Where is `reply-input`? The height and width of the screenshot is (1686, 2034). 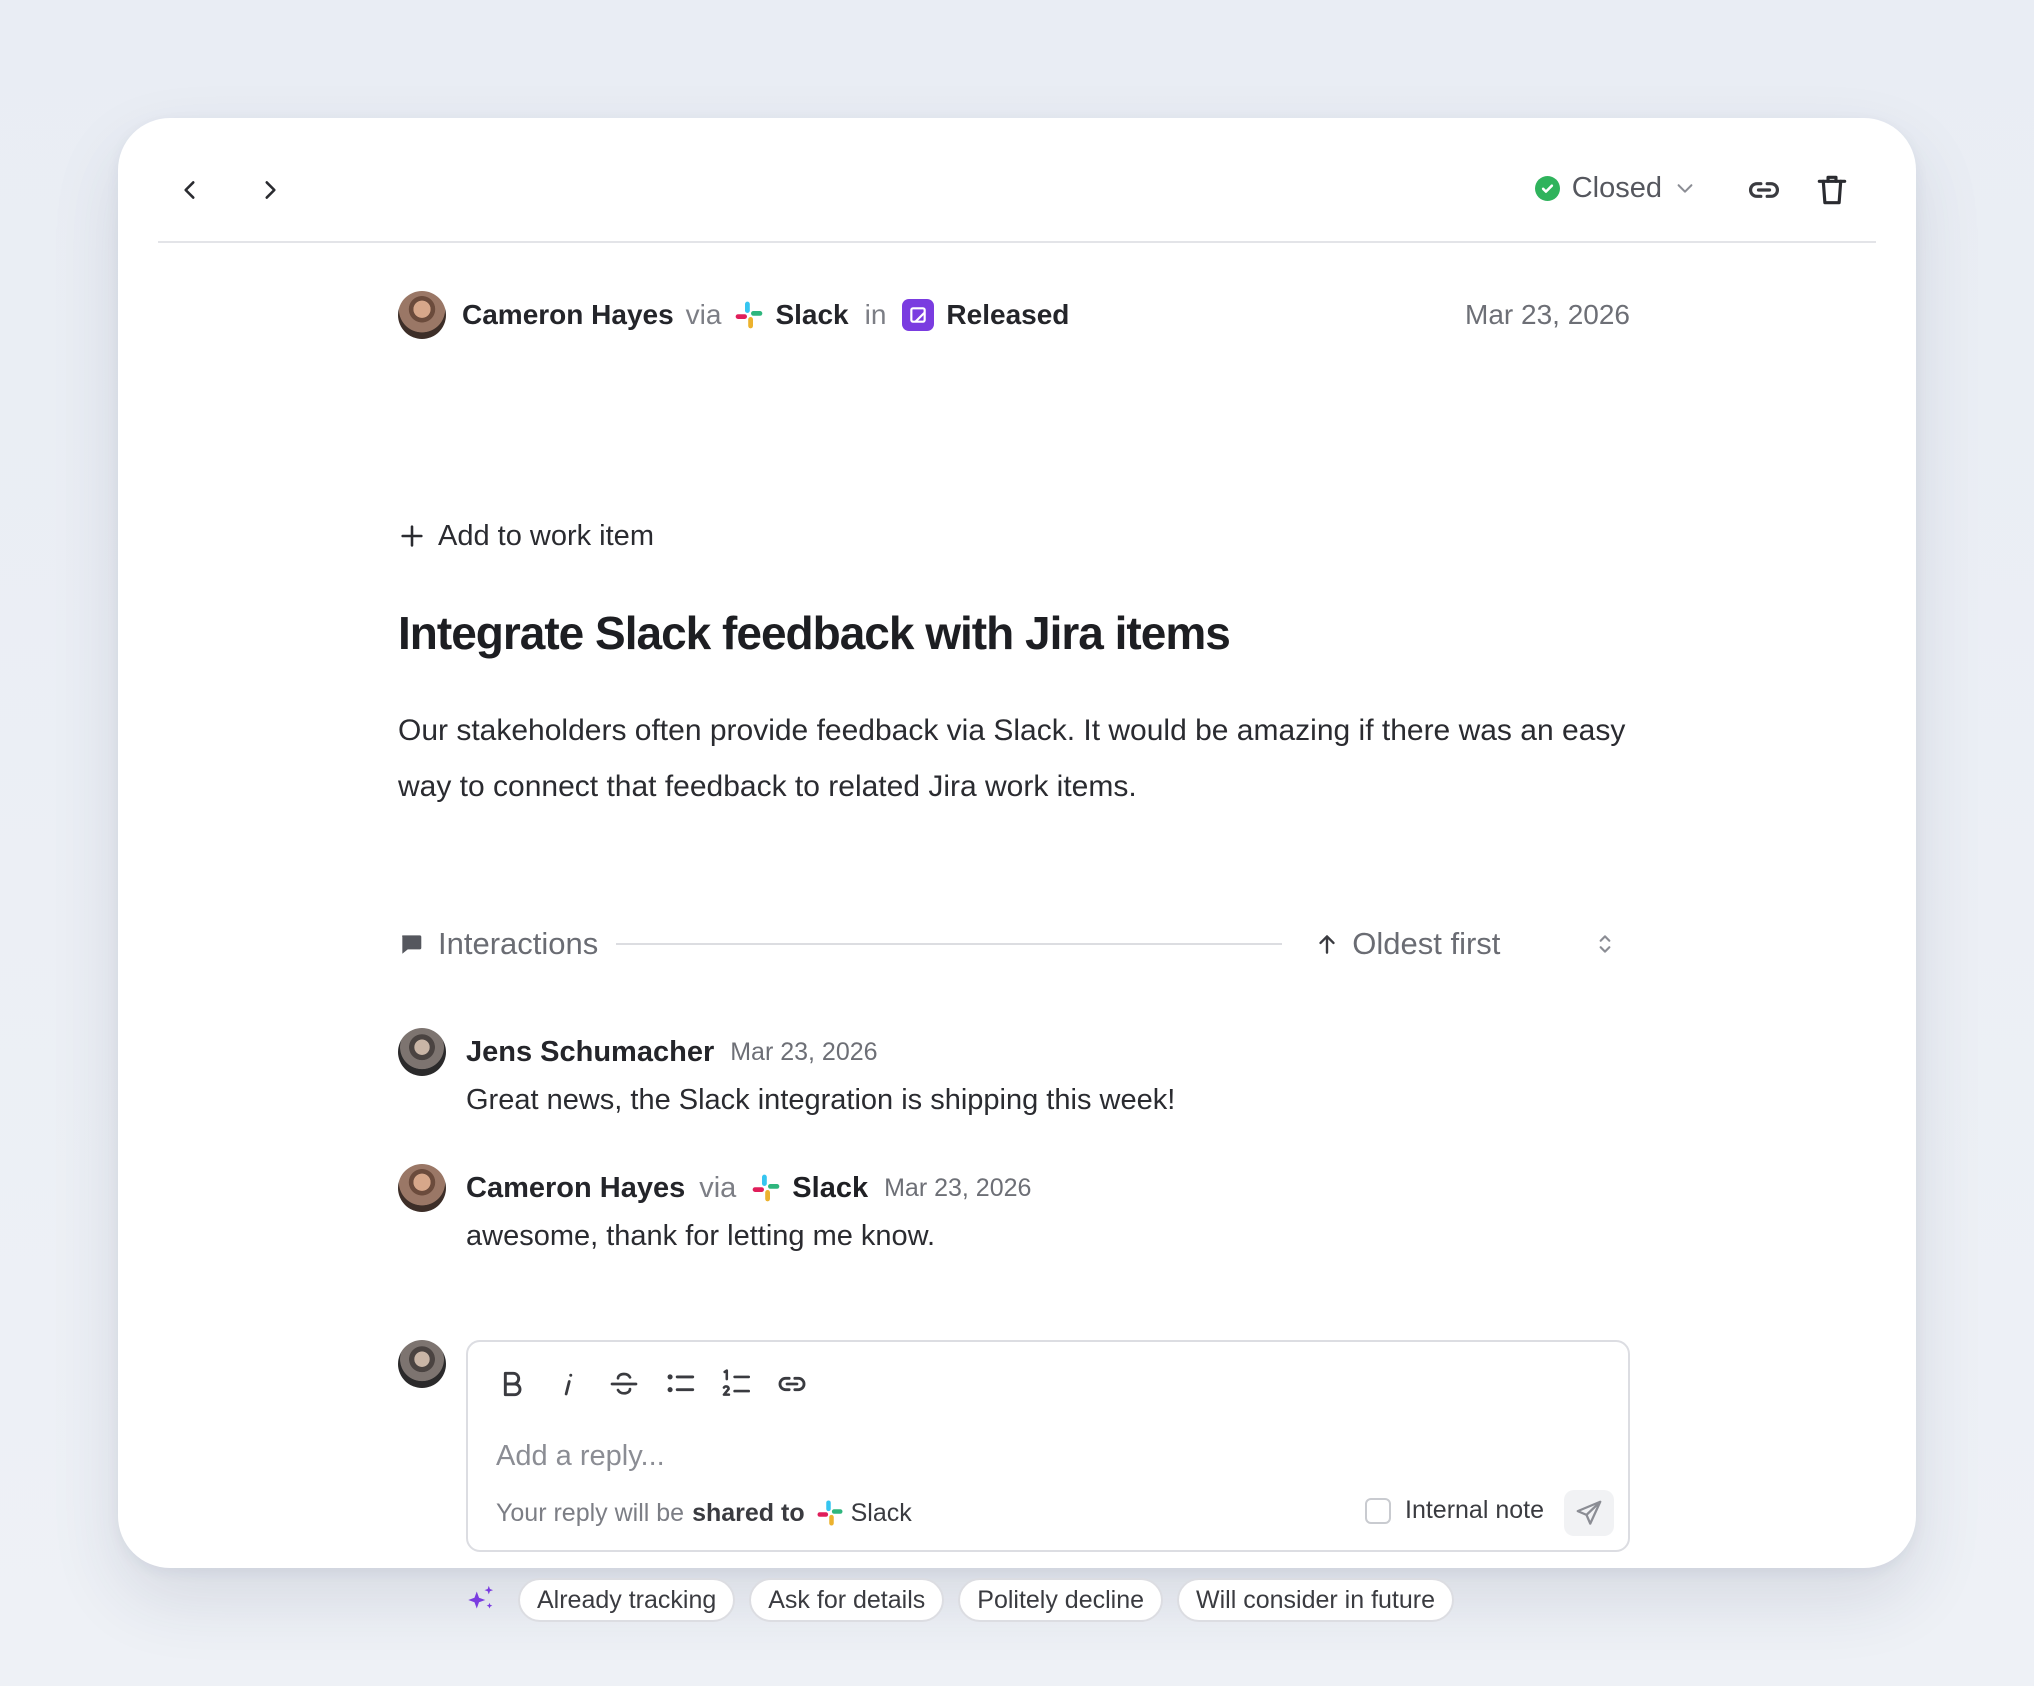 reply-input is located at coordinates (1046, 1456).